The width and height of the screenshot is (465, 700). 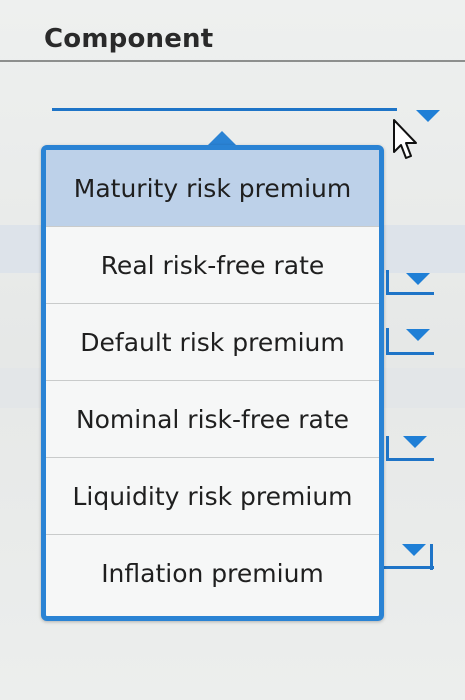 I want to click on dropdown-caret-icon, so click(x=222, y=138).